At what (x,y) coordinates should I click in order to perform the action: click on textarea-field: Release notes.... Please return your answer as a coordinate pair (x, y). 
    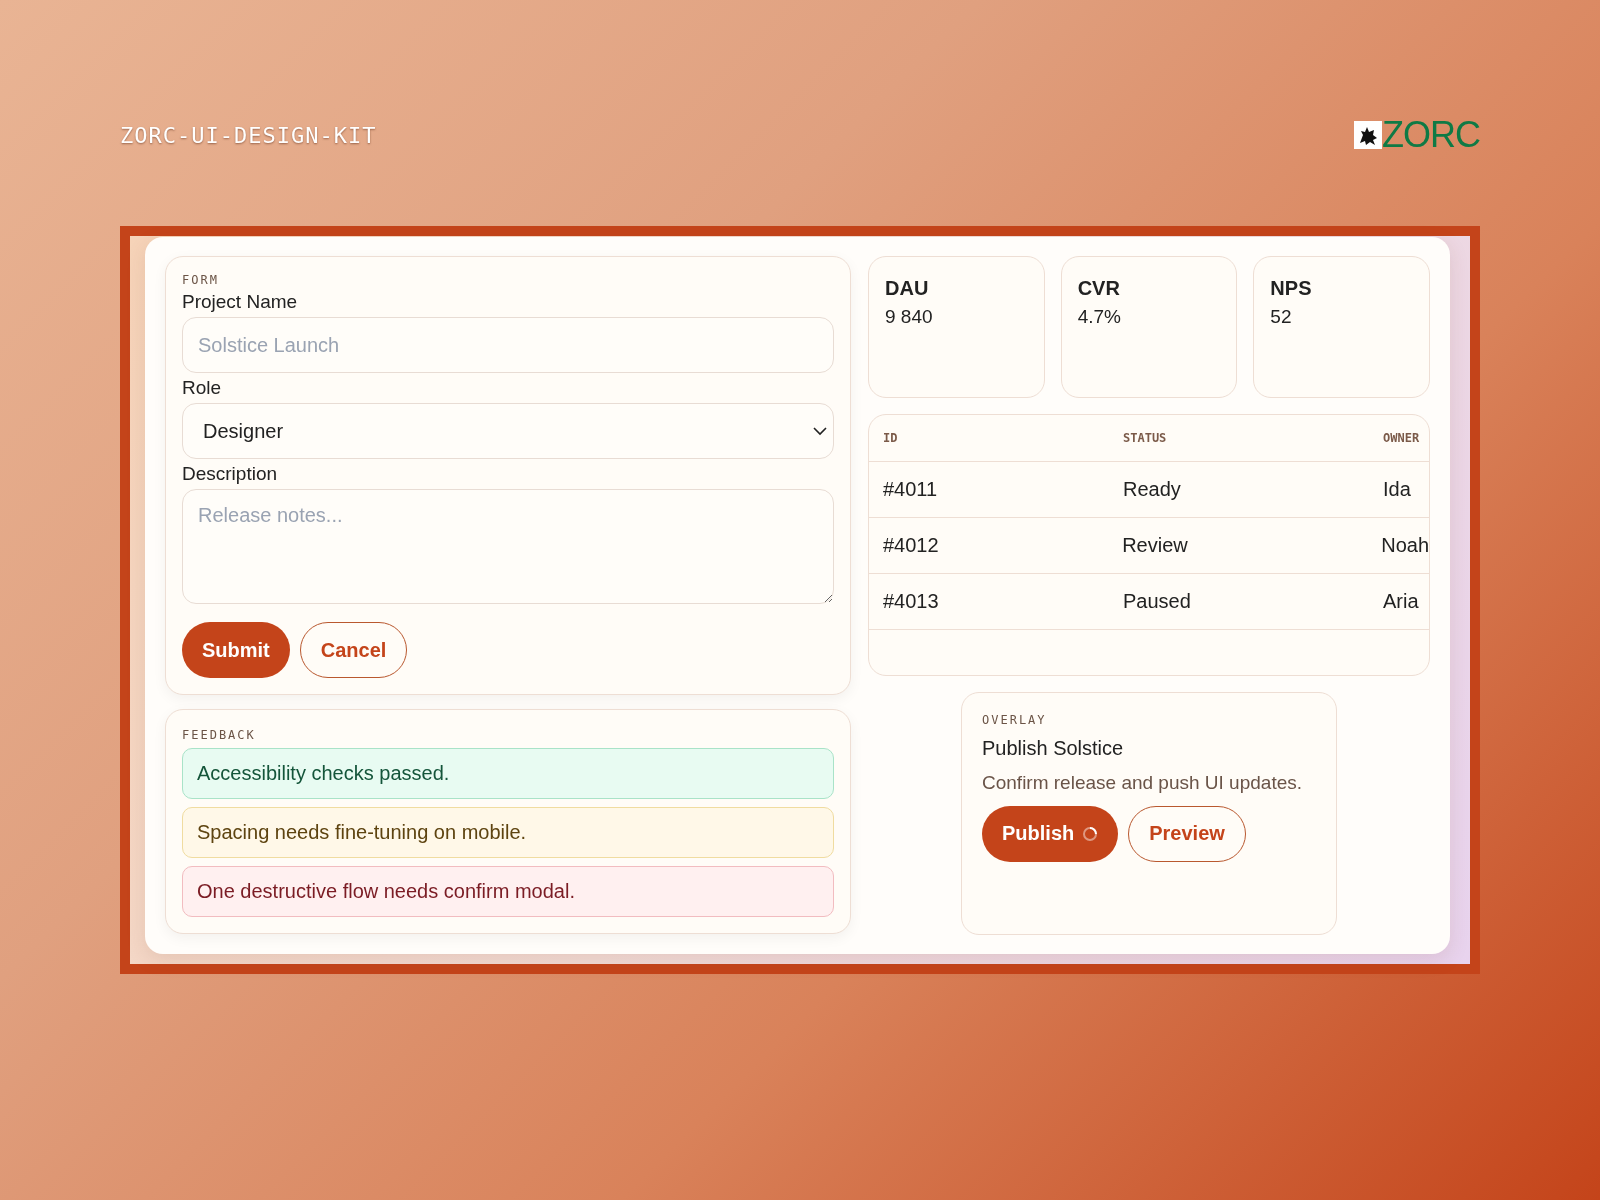
    Looking at the image, I should click on (508, 546).